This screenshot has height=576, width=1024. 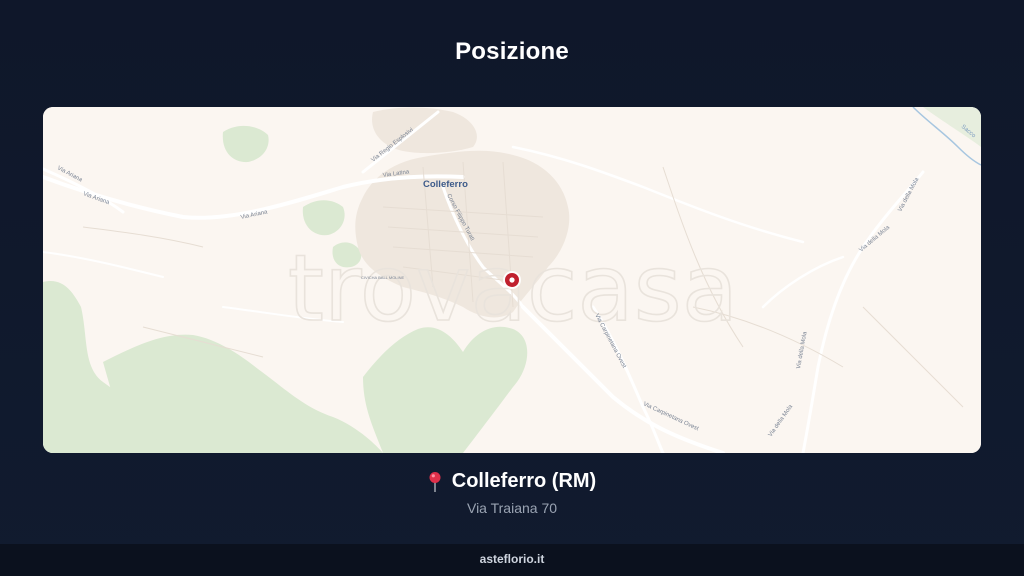 What do you see at coordinates (524, 481) in the screenshot?
I see `location-city: Colleferro (RM)` at bounding box center [524, 481].